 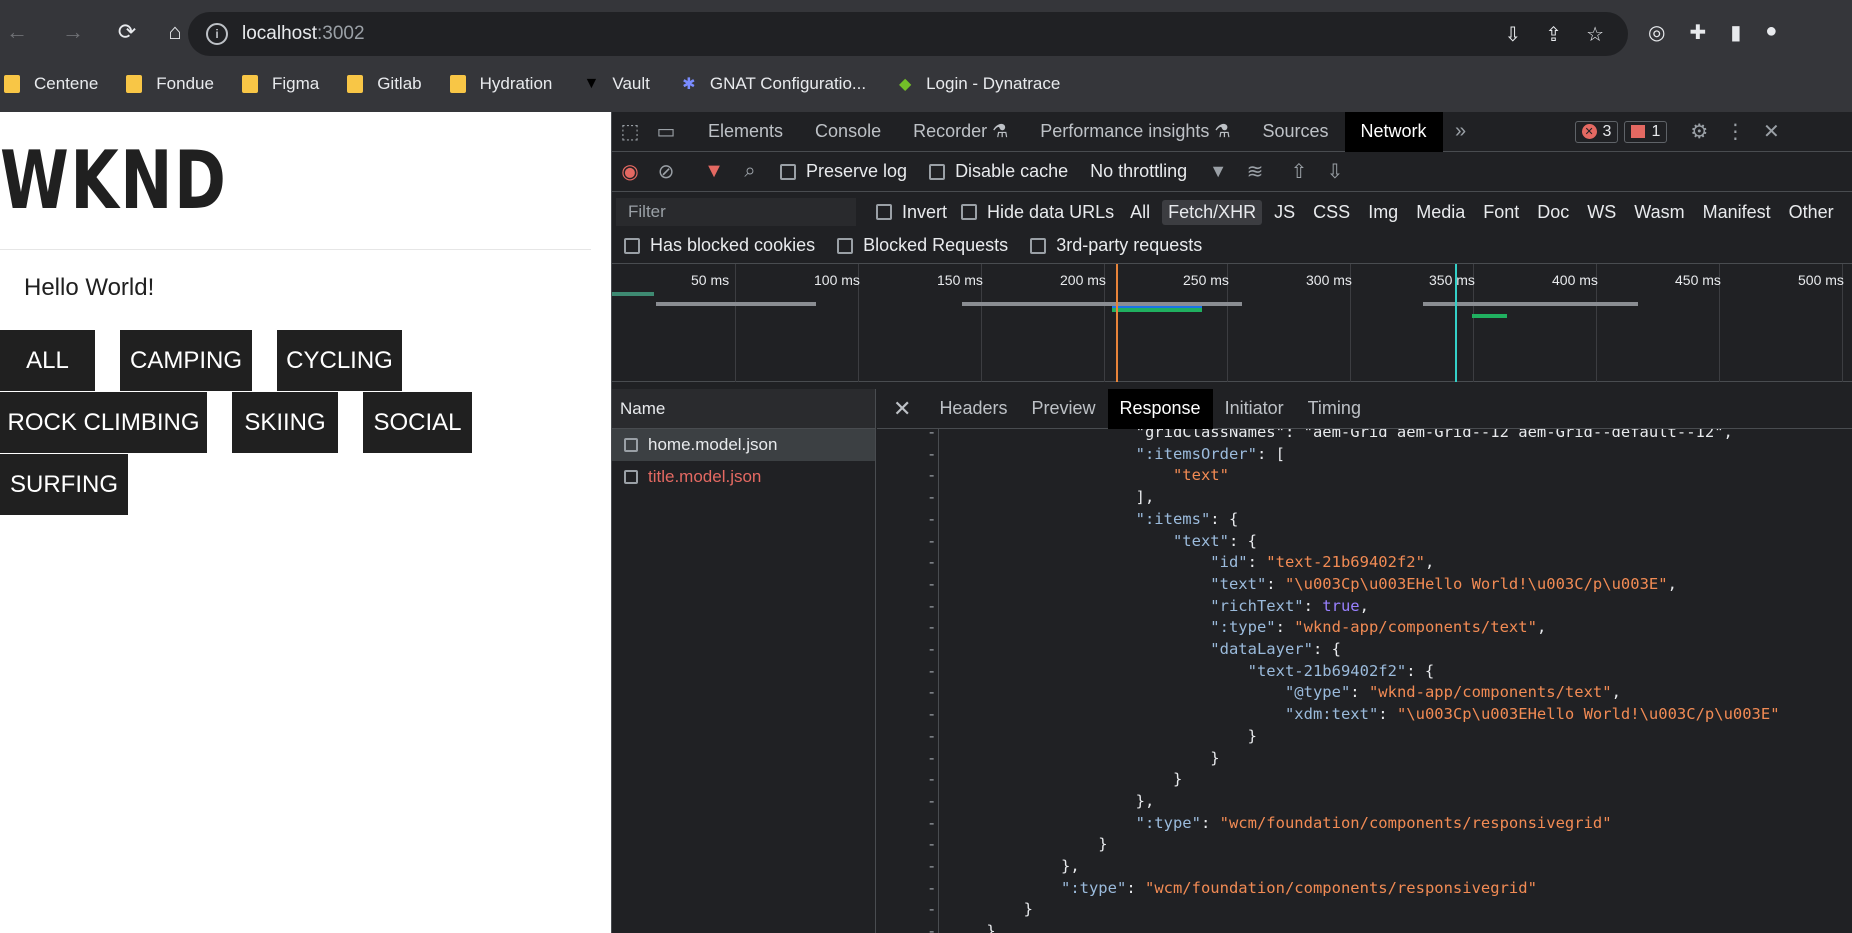 What do you see at coordinates (295, 249) in the screenshot?
I see `header-divider` at bounding box center [295, 249].